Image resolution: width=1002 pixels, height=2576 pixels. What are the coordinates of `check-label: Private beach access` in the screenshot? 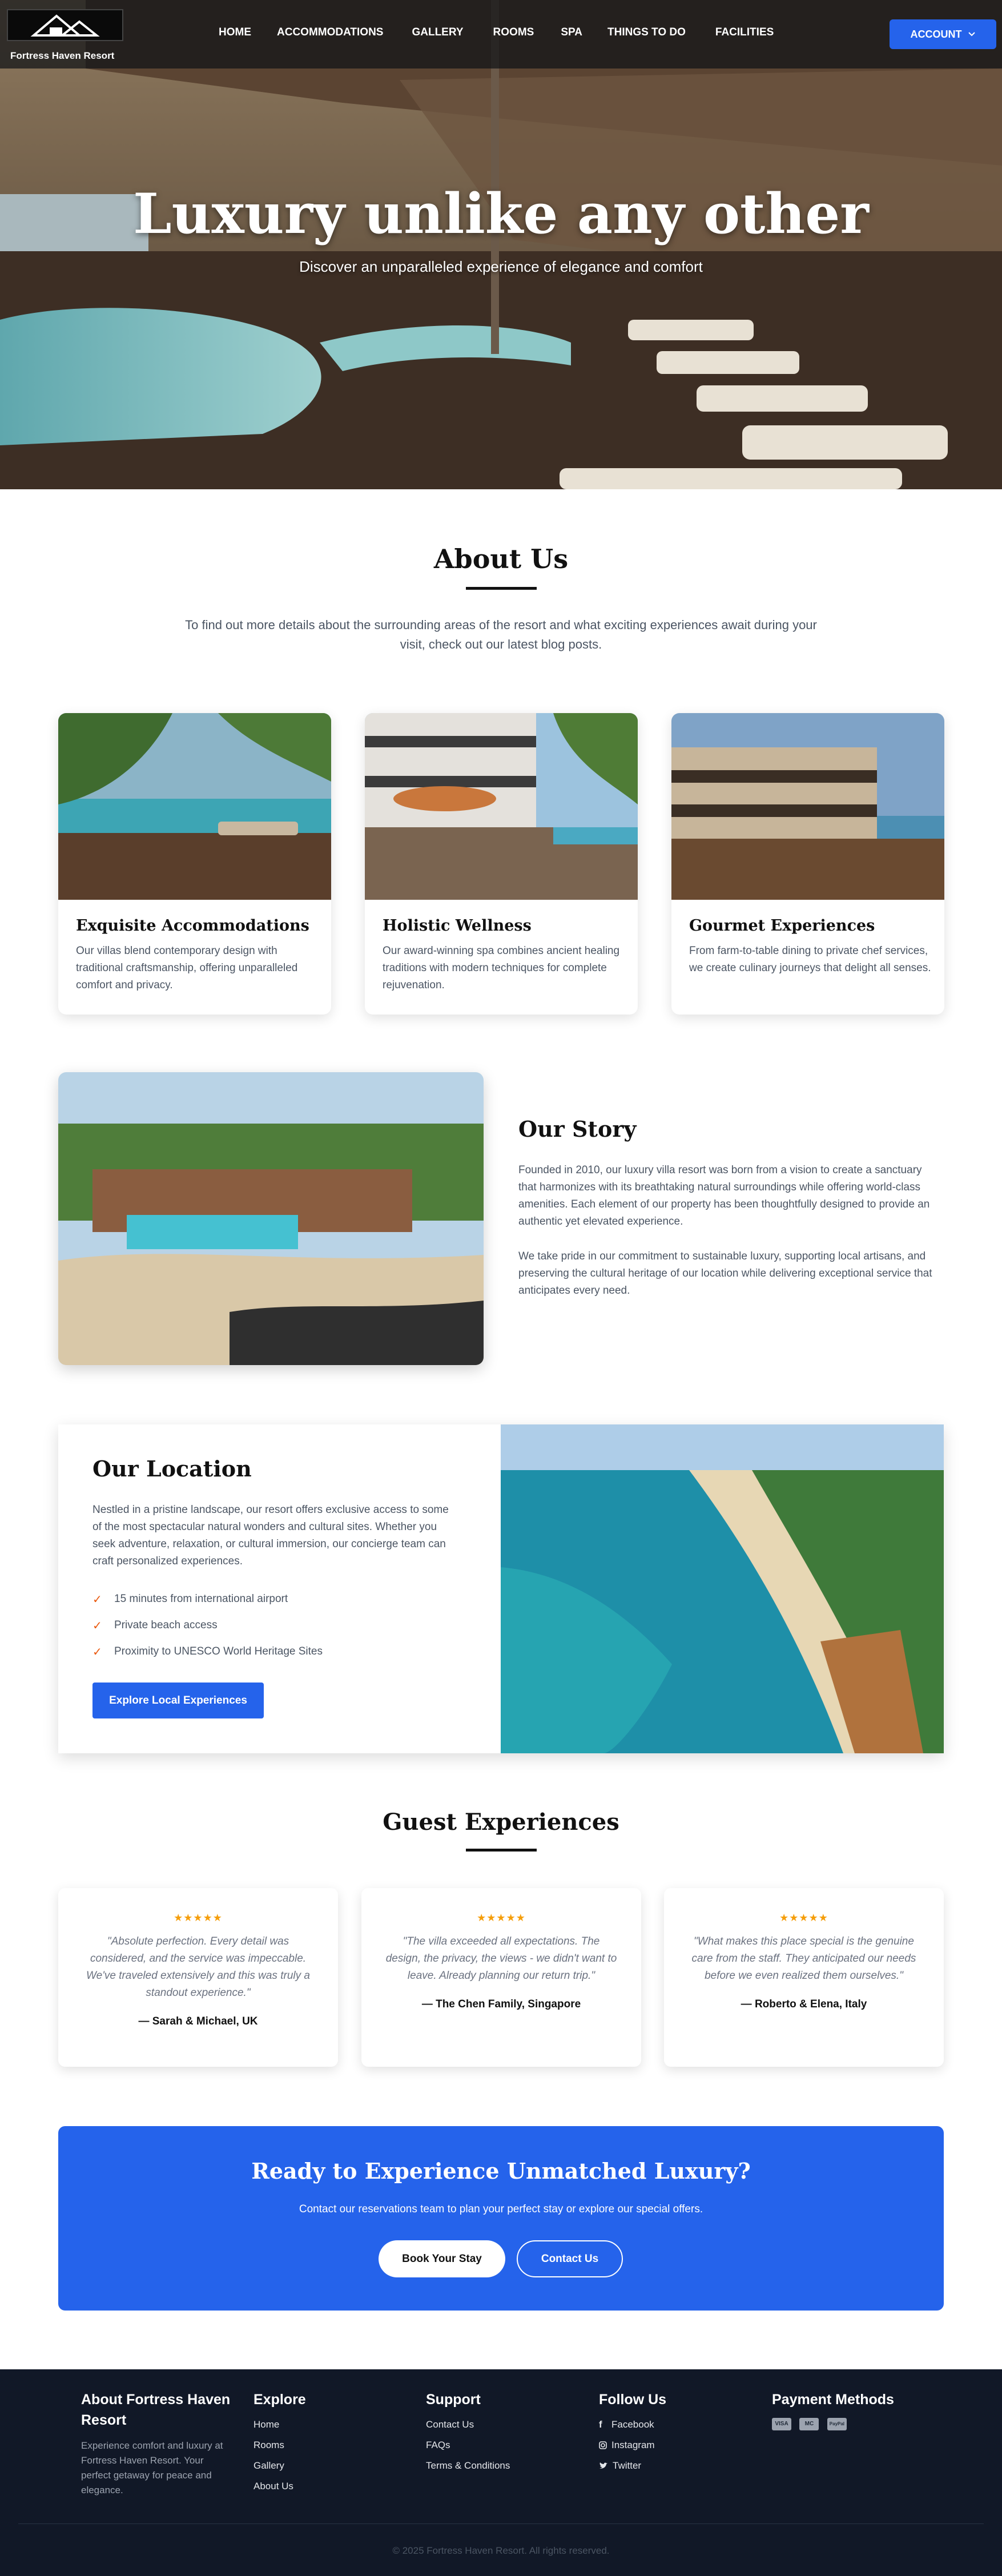 It's located at (166, 1625).